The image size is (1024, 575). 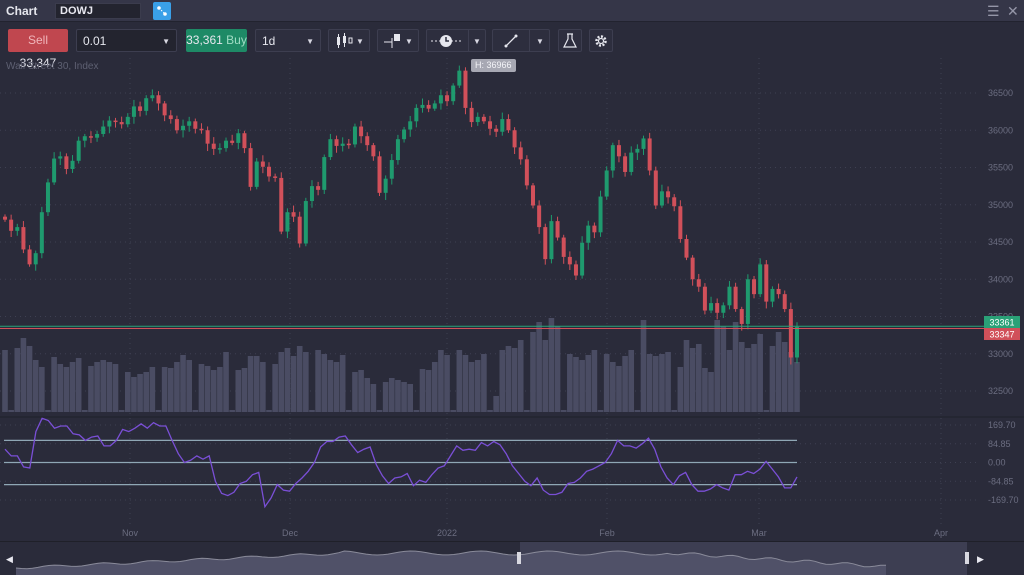 I want to click on navigator: ◀ ▶, so click(x=512, y=558).